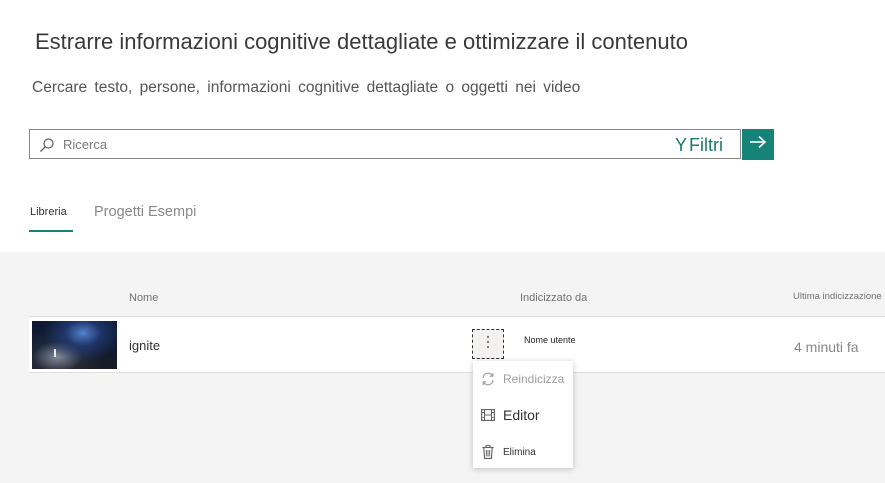  I want to click on context-menu: Reindicizza Editor Elimina, so click(523, 414).